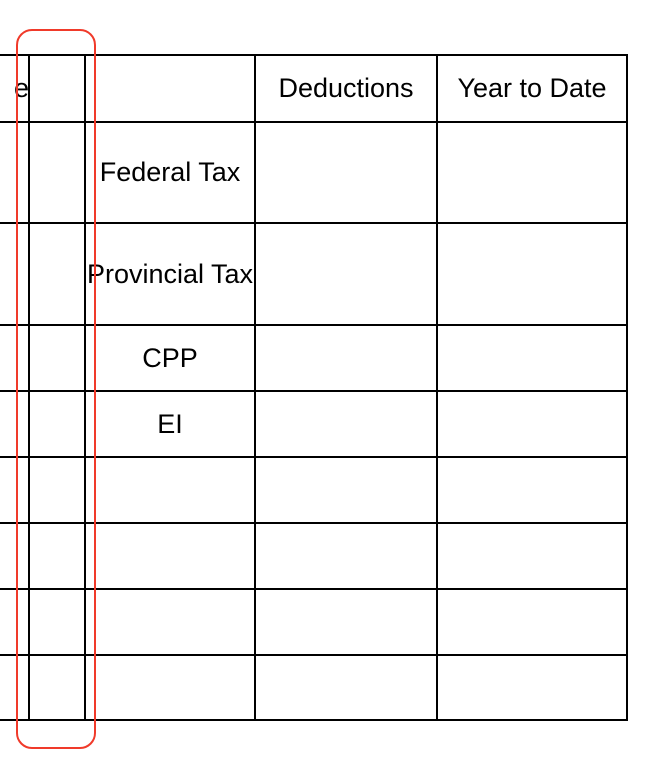  Describe the element at coordinates (56, 389) in the screenshot. I see `highlight-annotation` at that location.